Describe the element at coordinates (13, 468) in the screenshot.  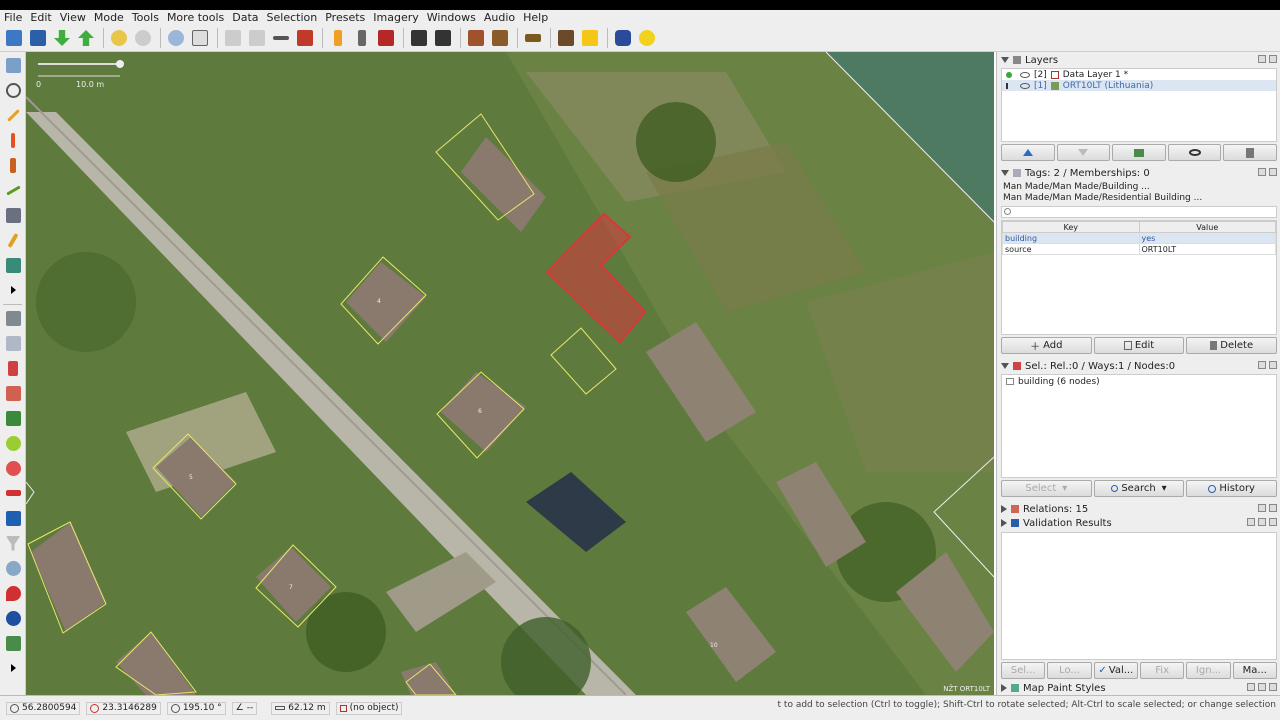
I see `changeset-toggle` at that location.